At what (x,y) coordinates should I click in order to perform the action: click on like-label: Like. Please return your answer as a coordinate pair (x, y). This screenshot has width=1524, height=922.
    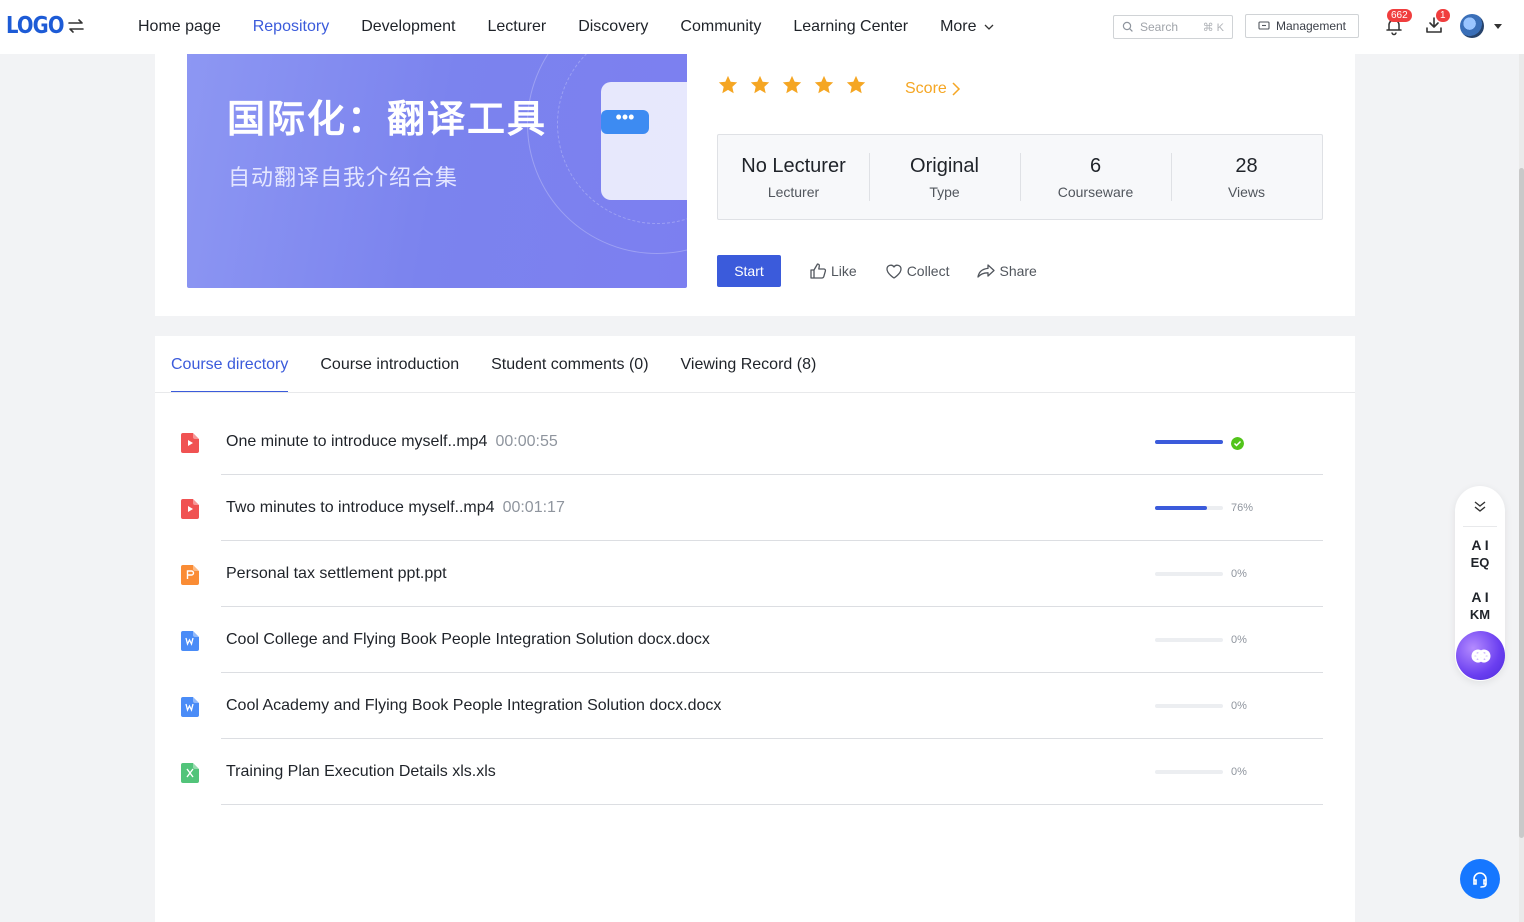
    Looking at the image, I should click on (844, 271).